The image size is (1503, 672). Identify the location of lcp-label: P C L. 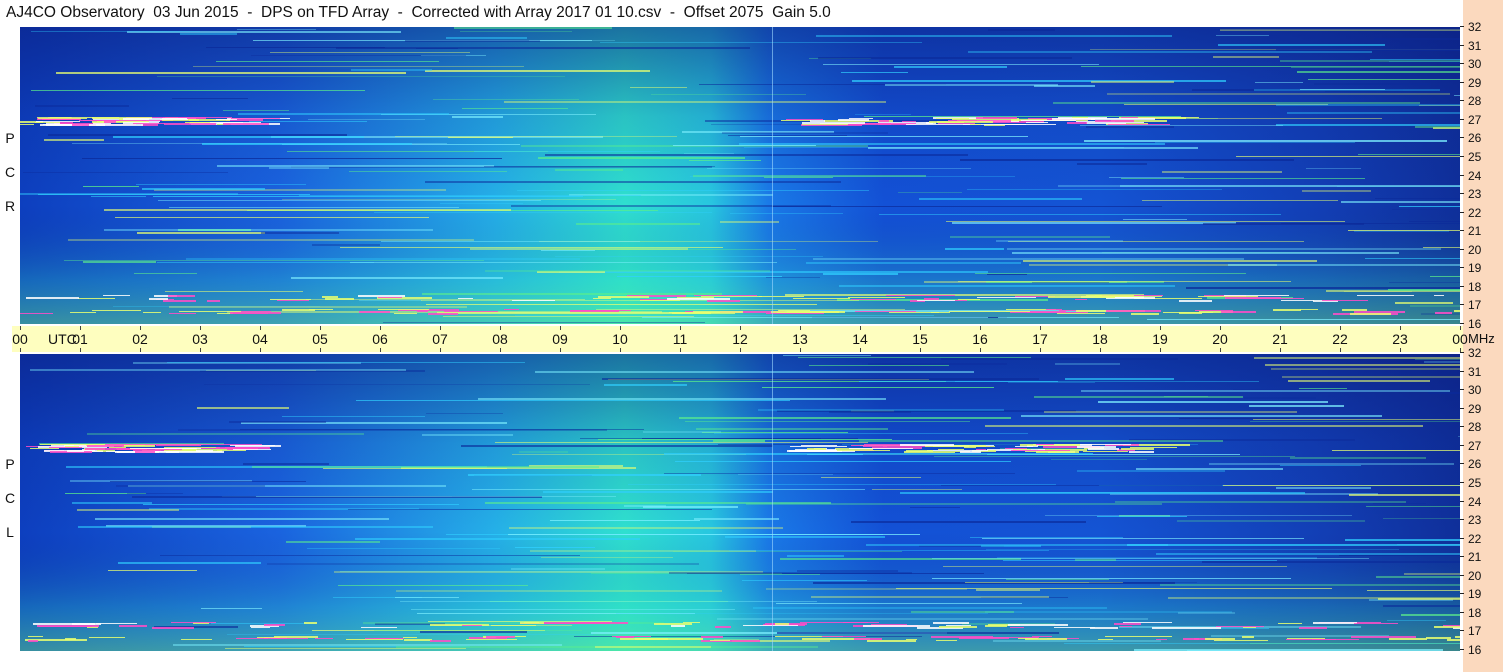
(10, 501).